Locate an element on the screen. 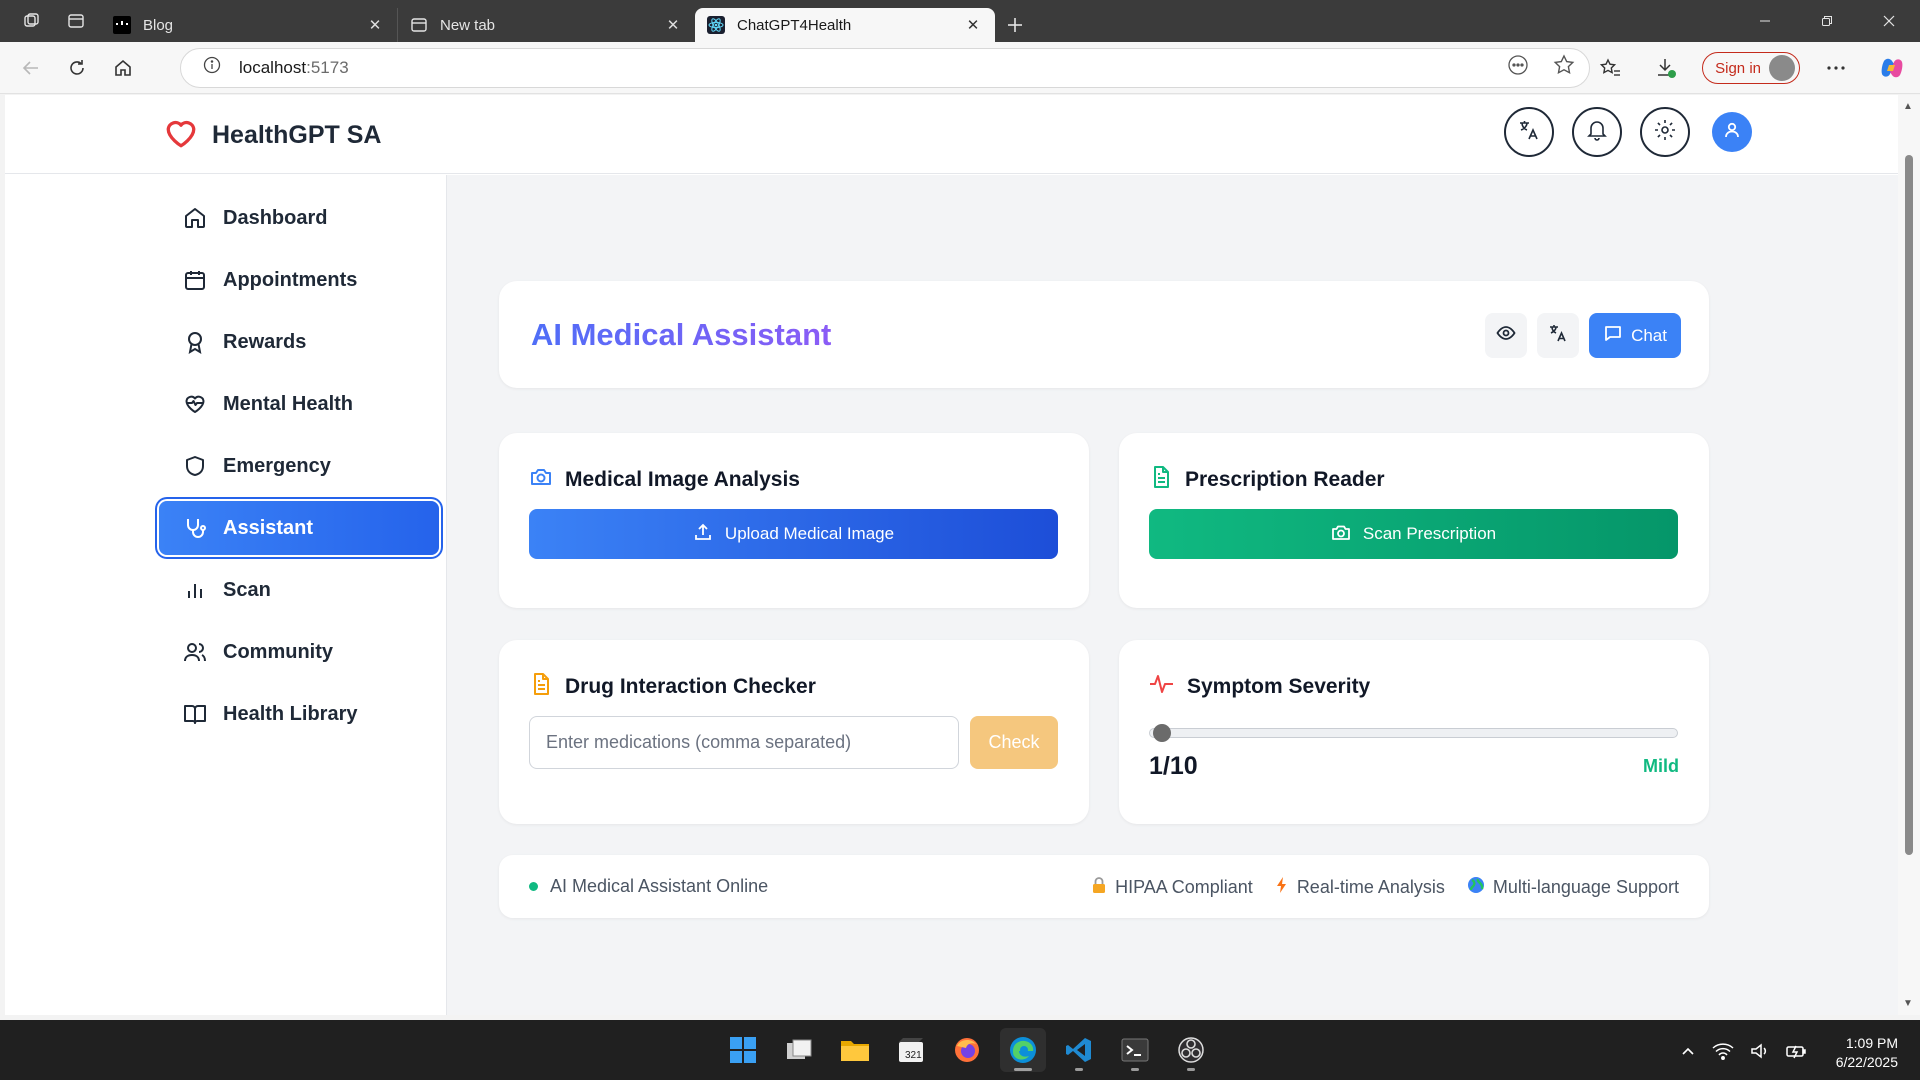 The height and width of the screenshot is (1080, 1920). check-button: Check is located at coordinates (1014, 742).